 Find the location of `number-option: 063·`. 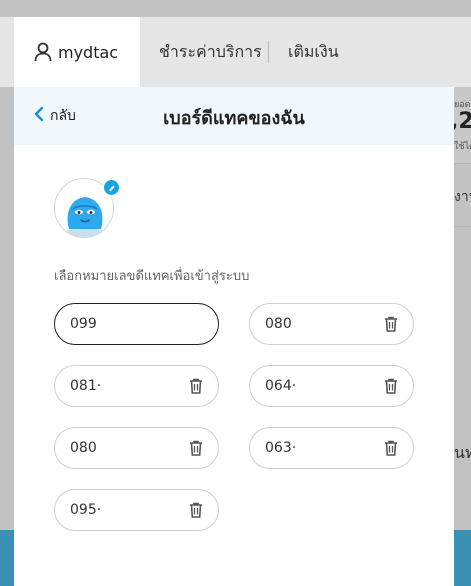

number-option: 063· is located at coordinates (331, 448).